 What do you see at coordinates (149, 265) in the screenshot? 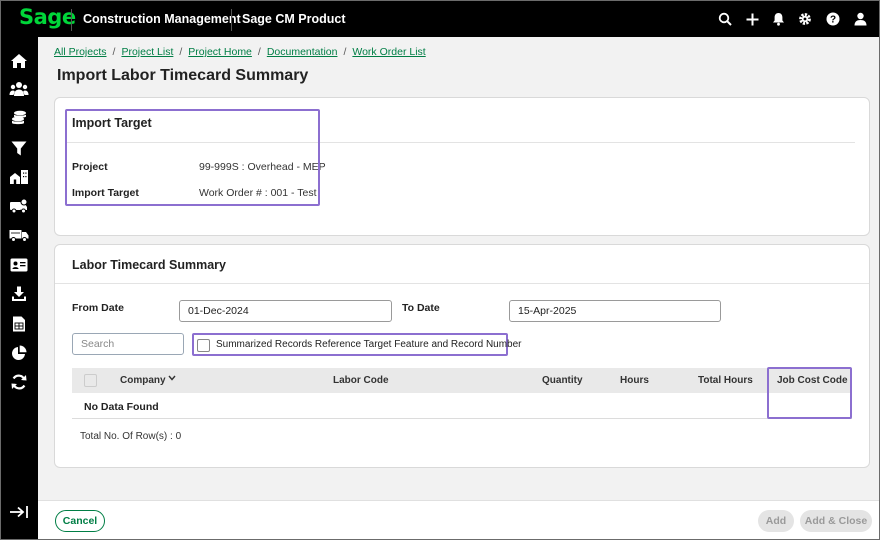
I see `labor-timecard-summary-title: Labor Timecard Summary` at bounding box center [149, 265].